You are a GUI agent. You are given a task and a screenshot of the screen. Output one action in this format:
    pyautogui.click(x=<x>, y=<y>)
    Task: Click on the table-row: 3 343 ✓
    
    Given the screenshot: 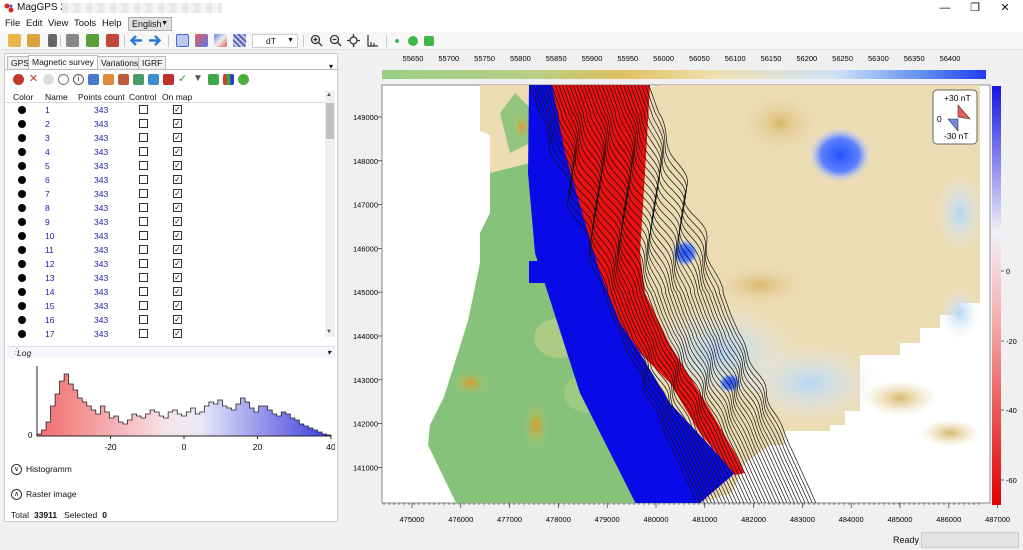 What is the action you would take?
    pyautogui.click(x=165, y=138)
    